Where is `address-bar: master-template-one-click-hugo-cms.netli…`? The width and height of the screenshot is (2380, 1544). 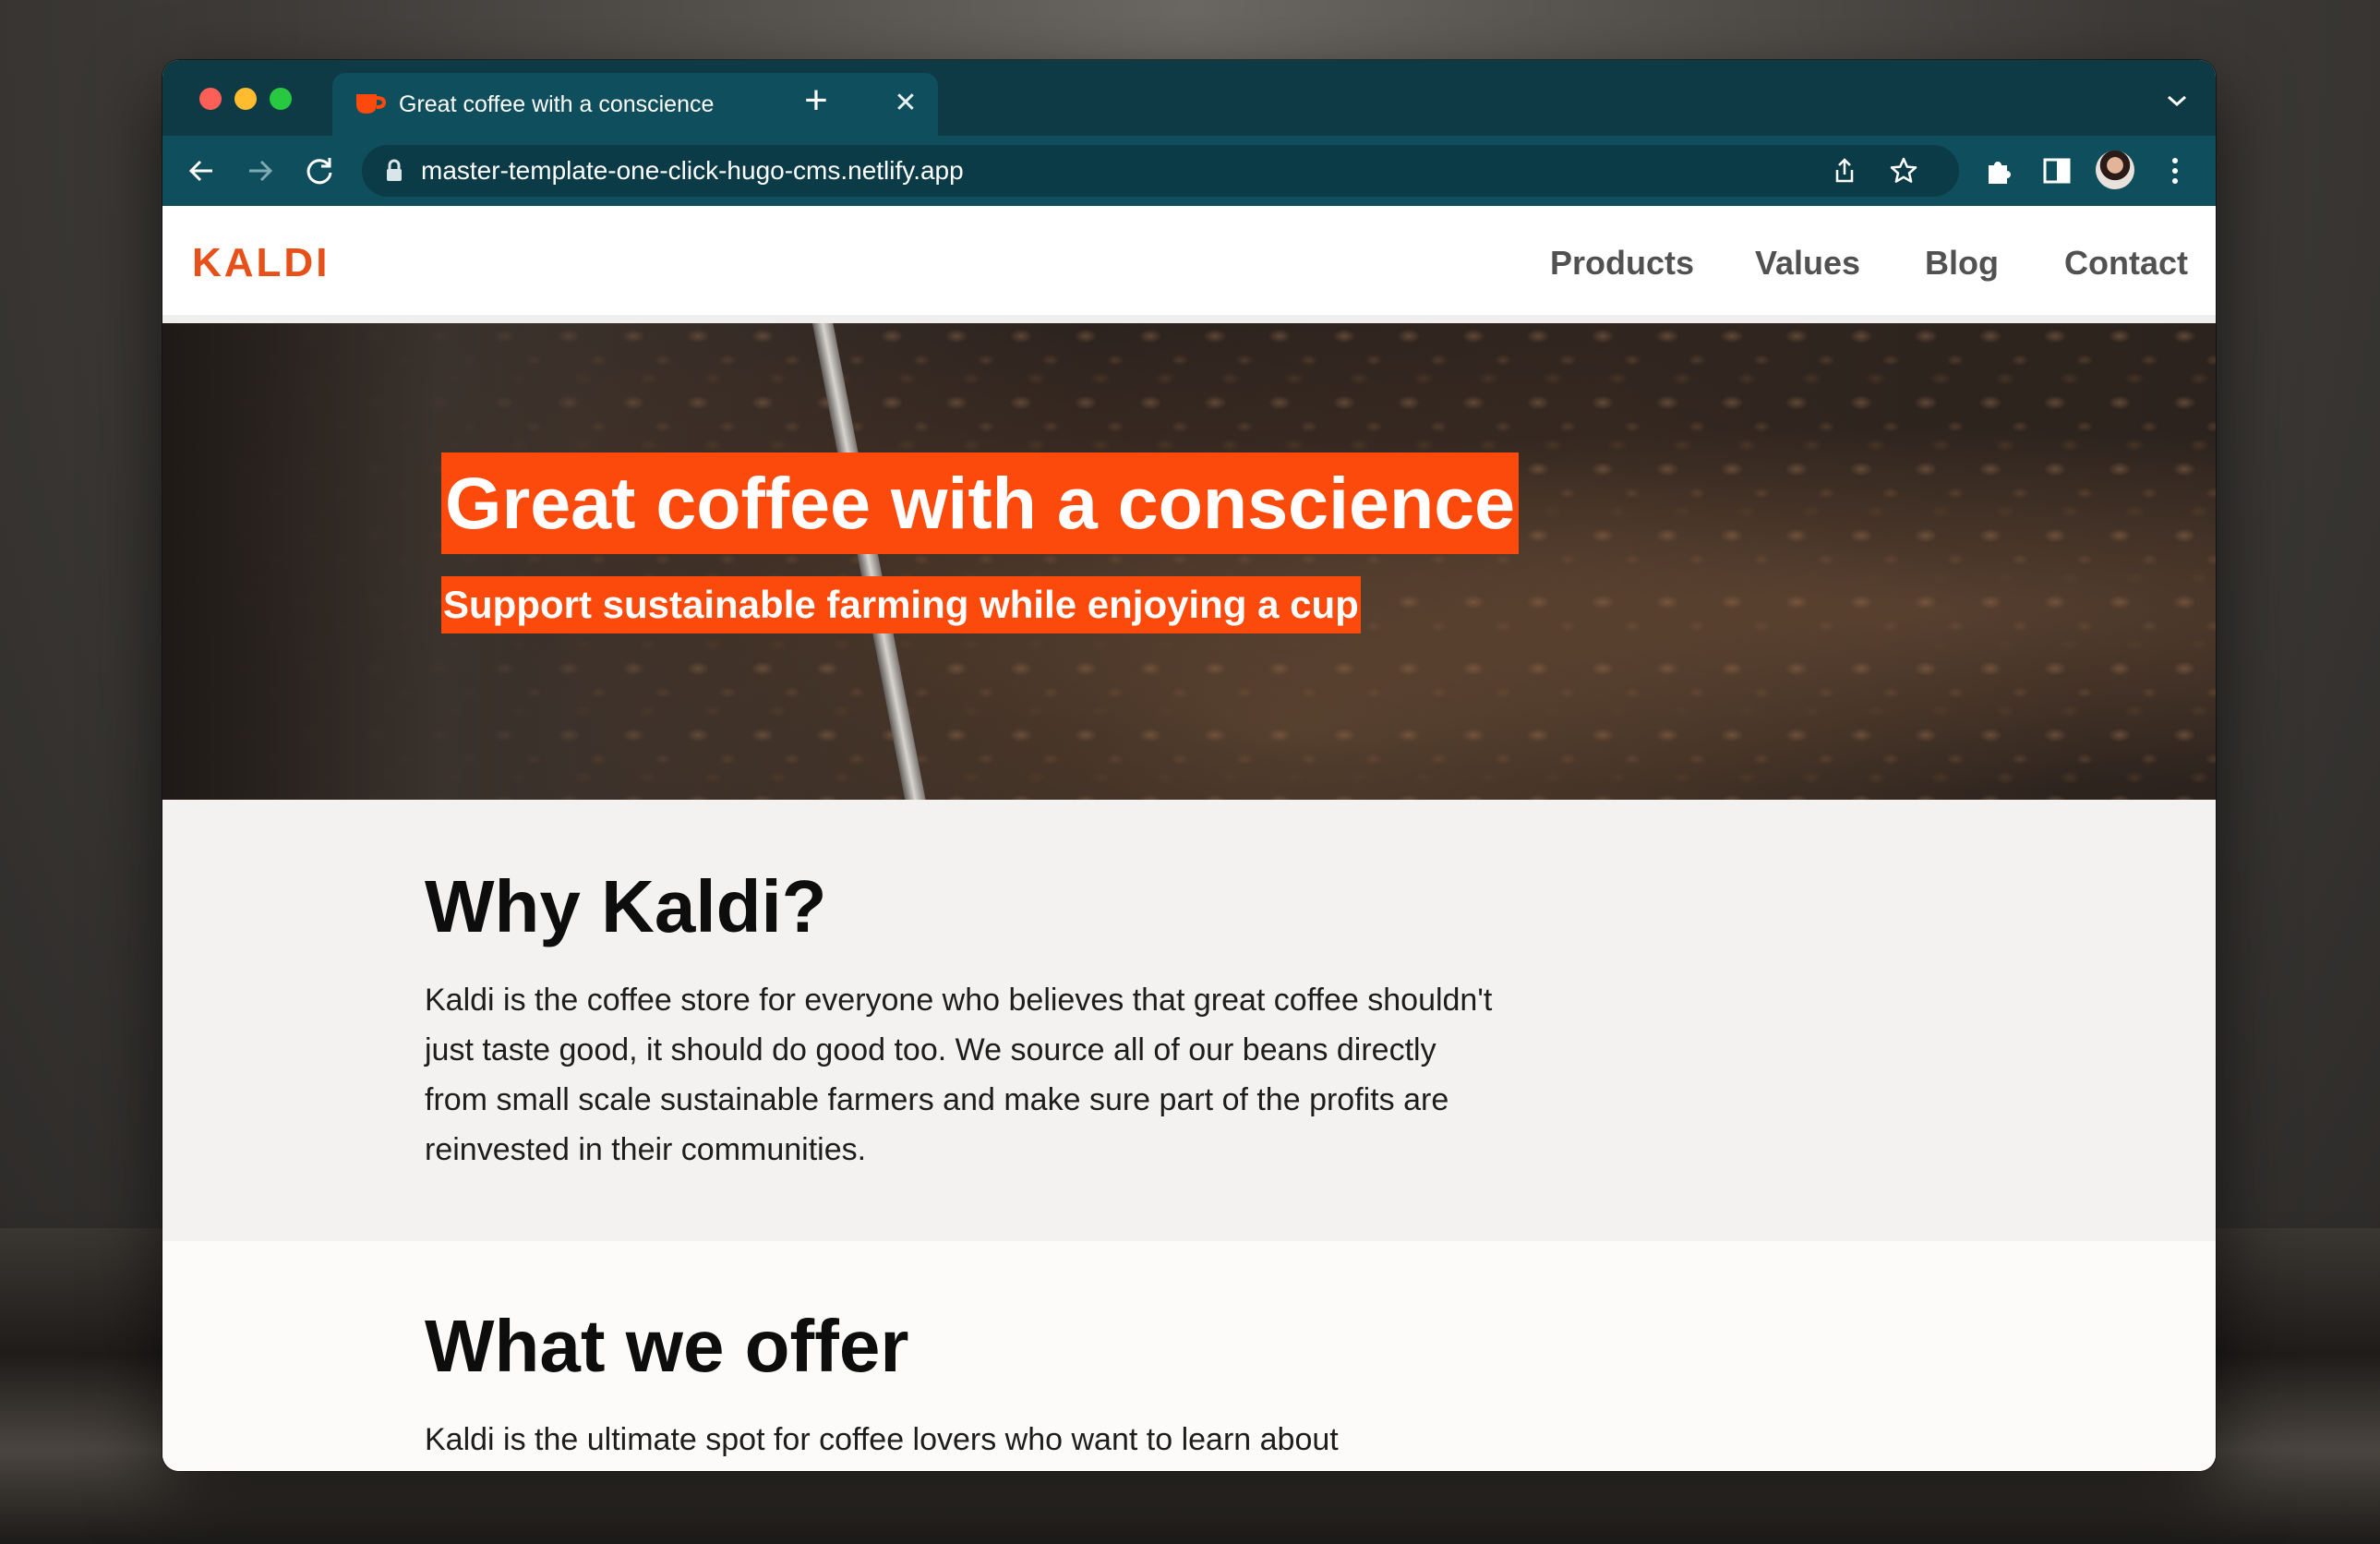
address-bar: master-template-one-click-hugo-cms.netli… is located at coordinates (1160, 171).